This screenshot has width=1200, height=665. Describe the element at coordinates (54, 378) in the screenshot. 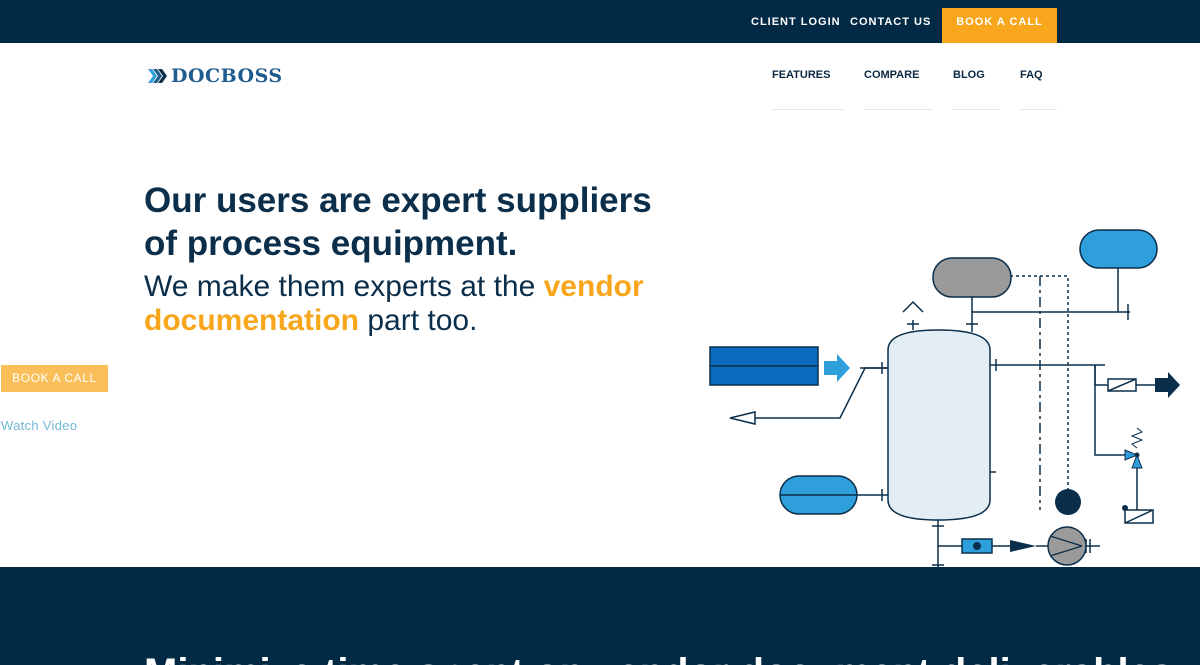

I see `hero-book-a-call-button: BOOK A CALL` at that location.